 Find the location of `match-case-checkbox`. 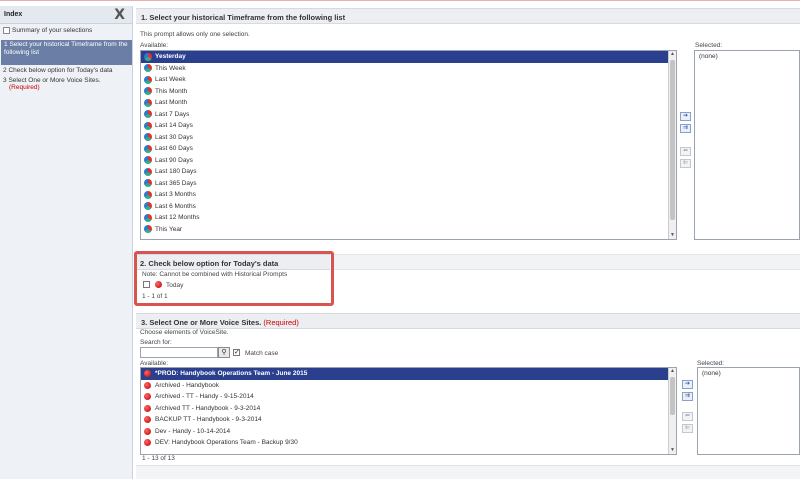

match-case-checkbox is located at coordinates (236, 352).